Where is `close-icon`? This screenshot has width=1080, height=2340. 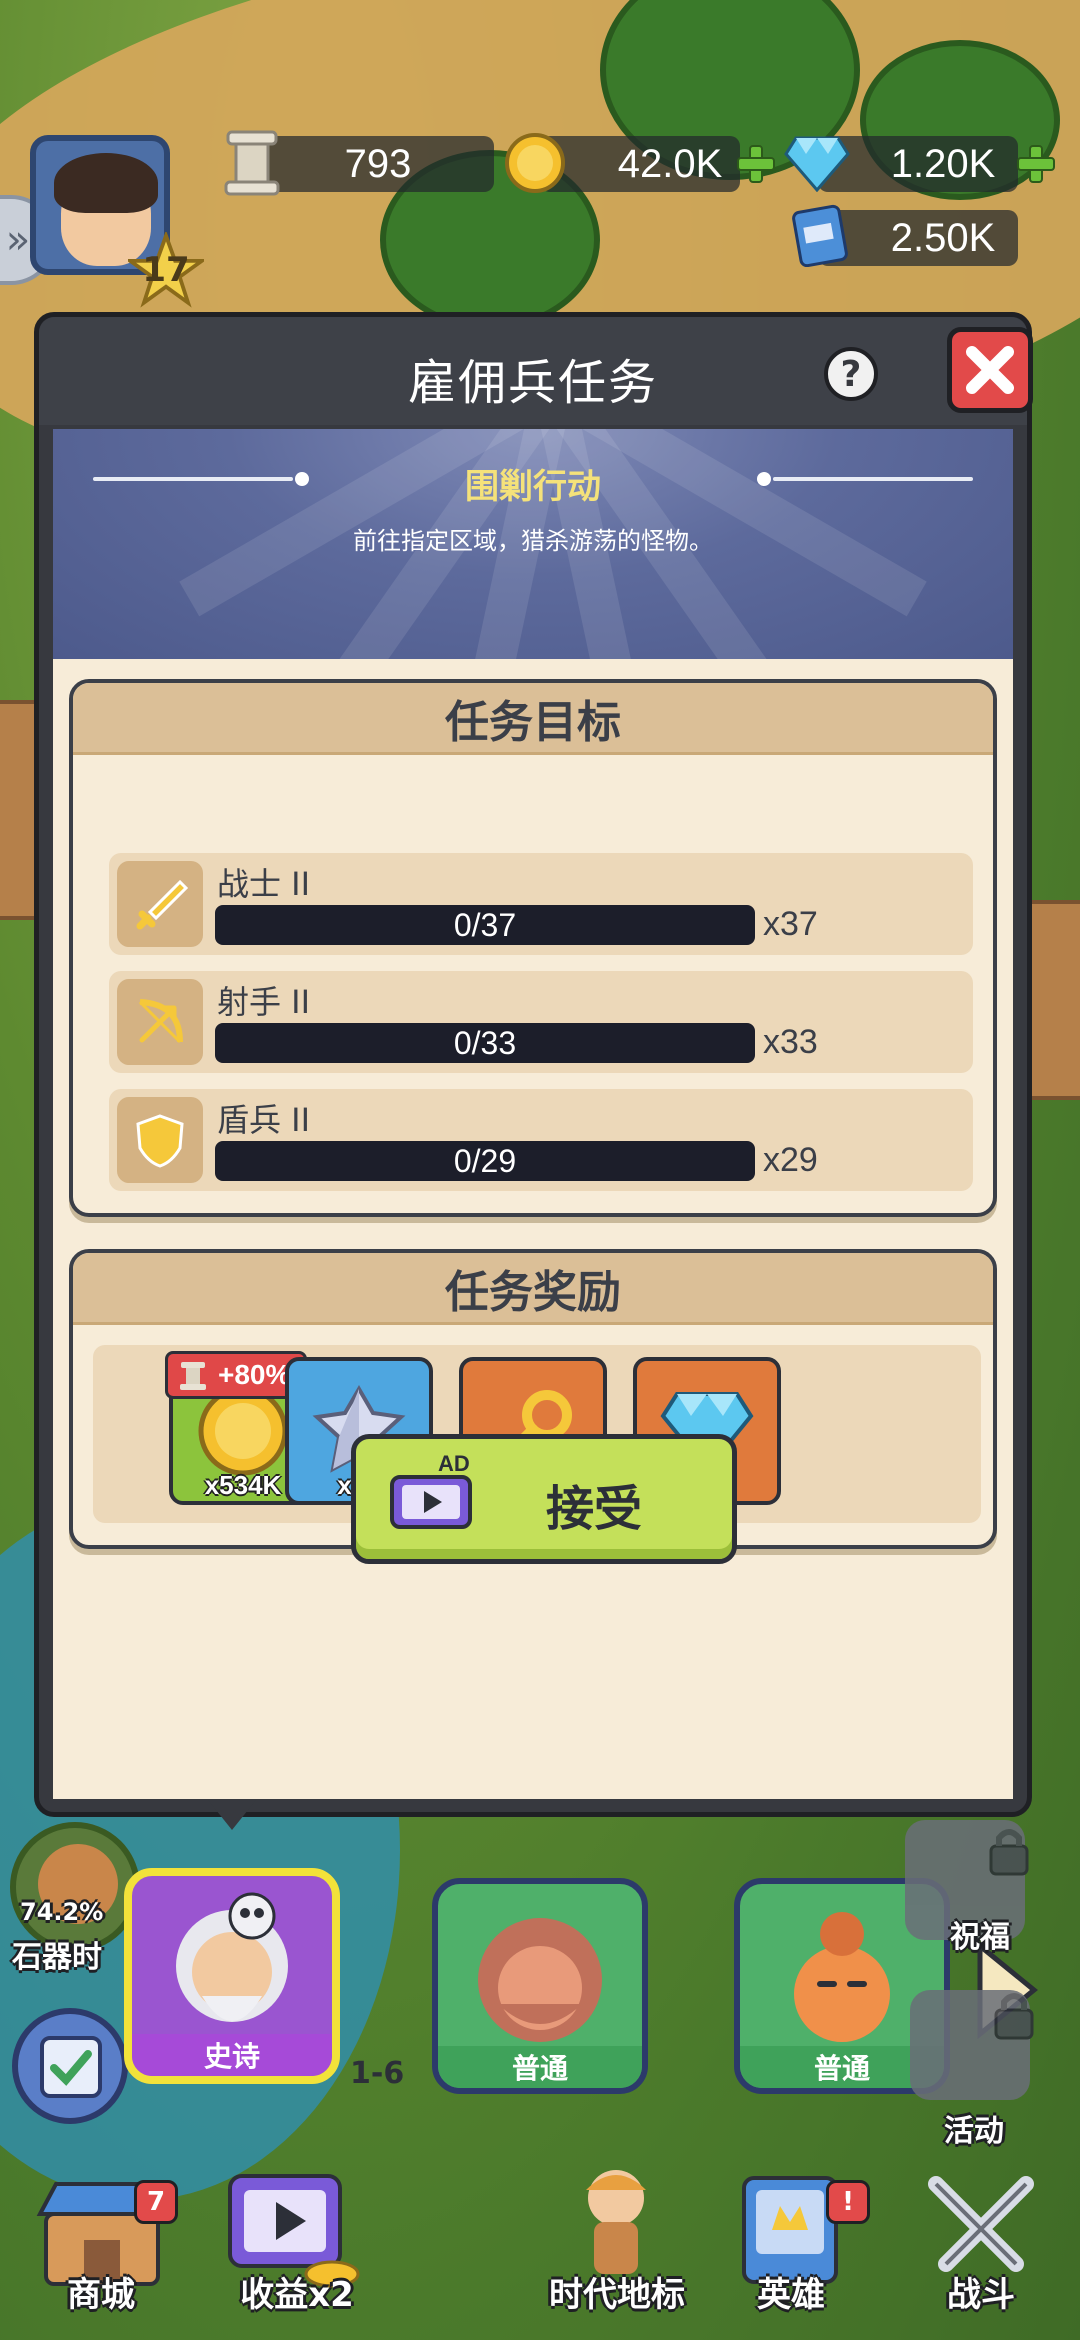 close-icon is located at coordinates (990, 370).